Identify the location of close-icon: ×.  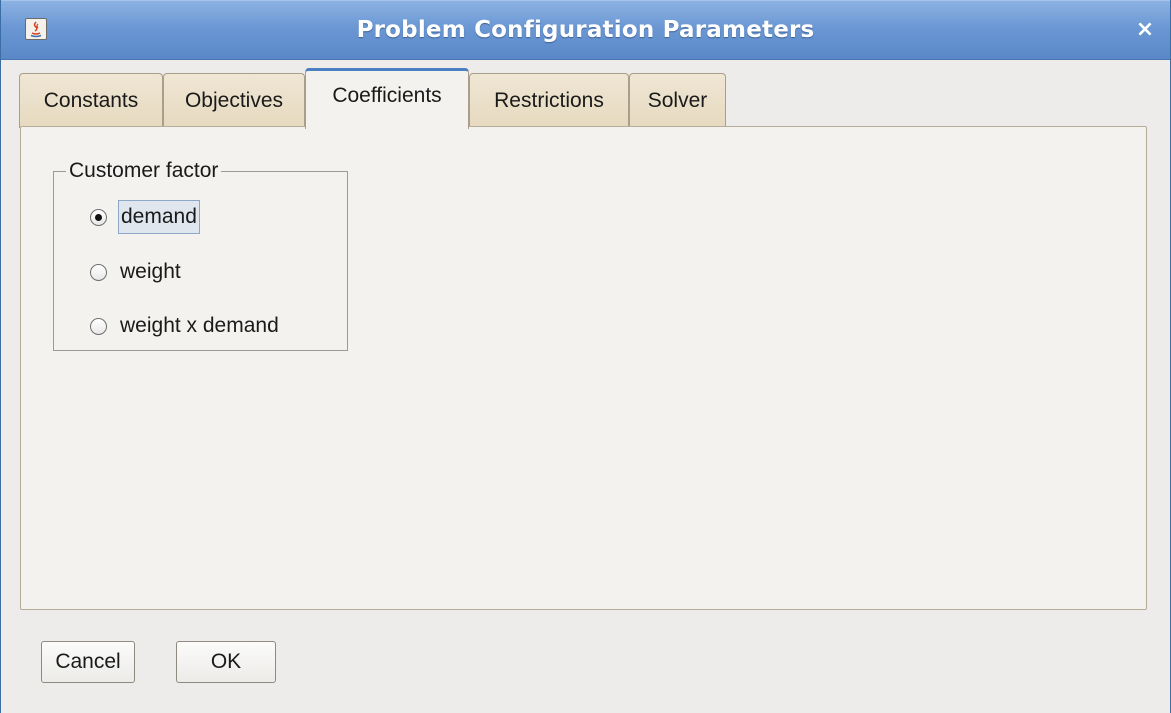
(1145, 30).